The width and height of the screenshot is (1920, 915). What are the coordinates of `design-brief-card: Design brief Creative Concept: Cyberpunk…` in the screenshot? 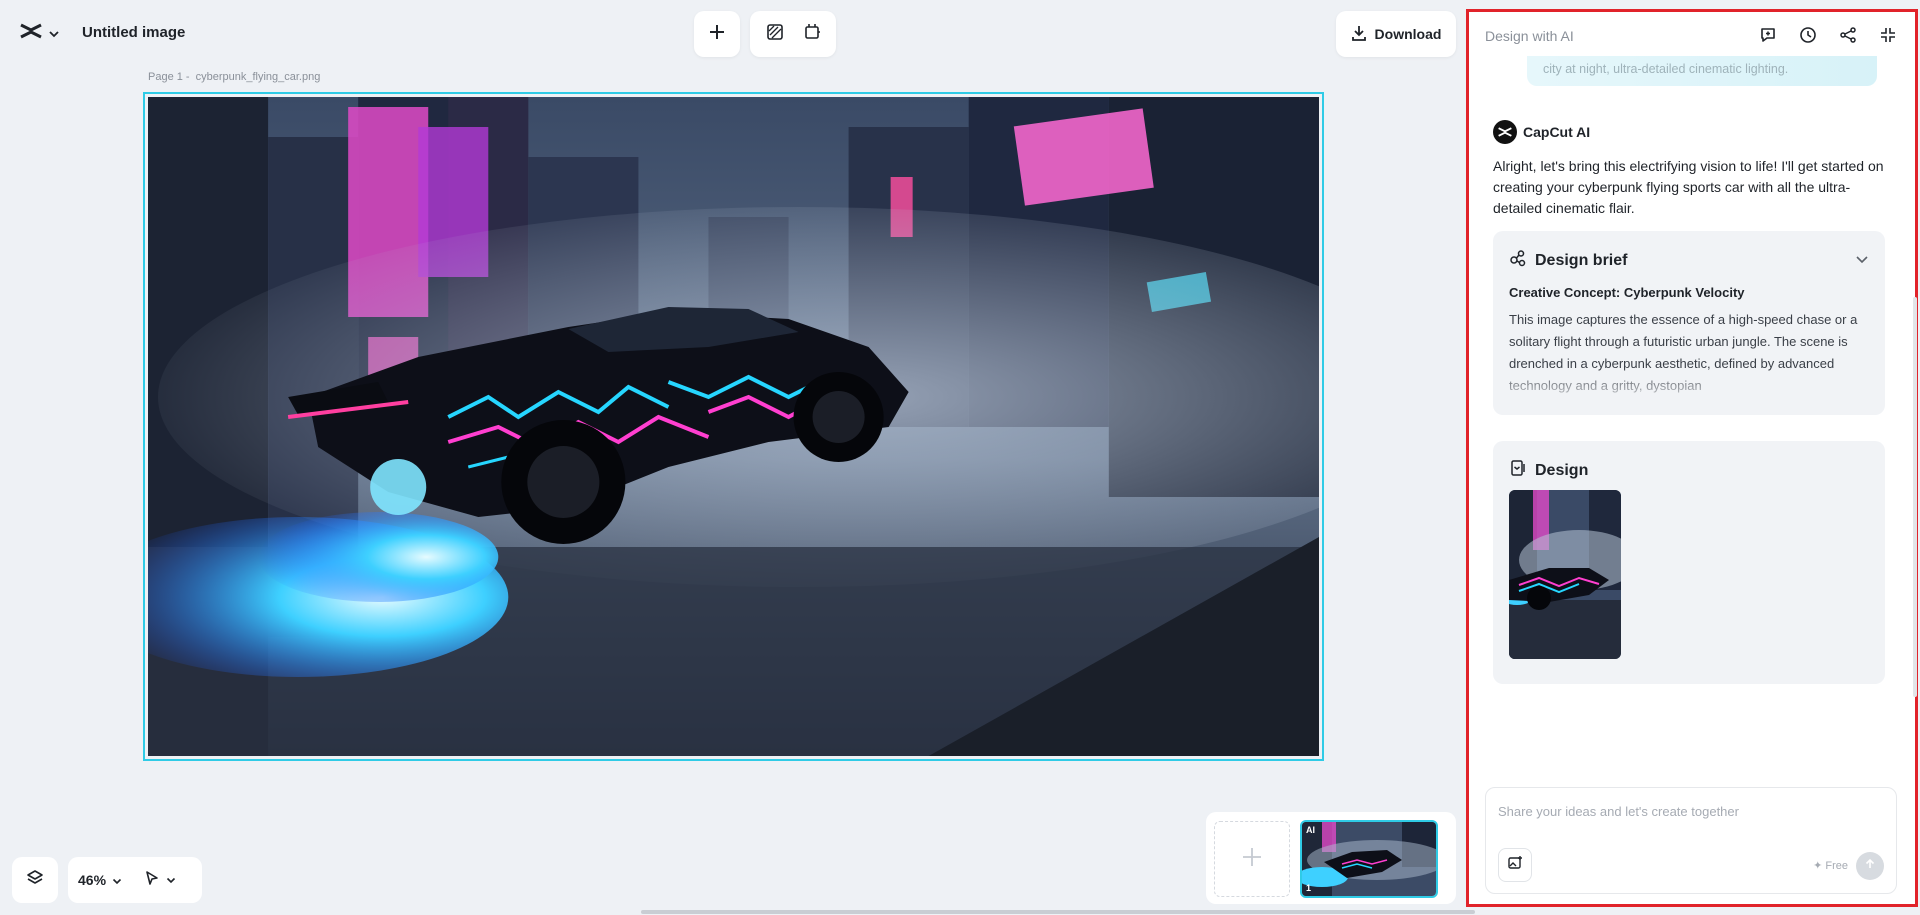 It's located at (1689, 323).